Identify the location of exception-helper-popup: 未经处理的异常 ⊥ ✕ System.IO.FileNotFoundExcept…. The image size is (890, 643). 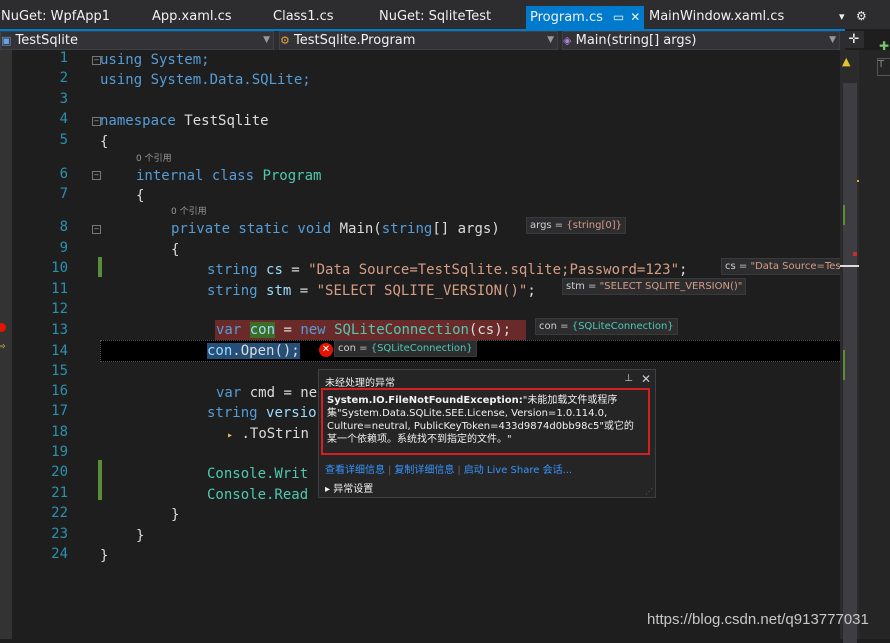
(487, 433).